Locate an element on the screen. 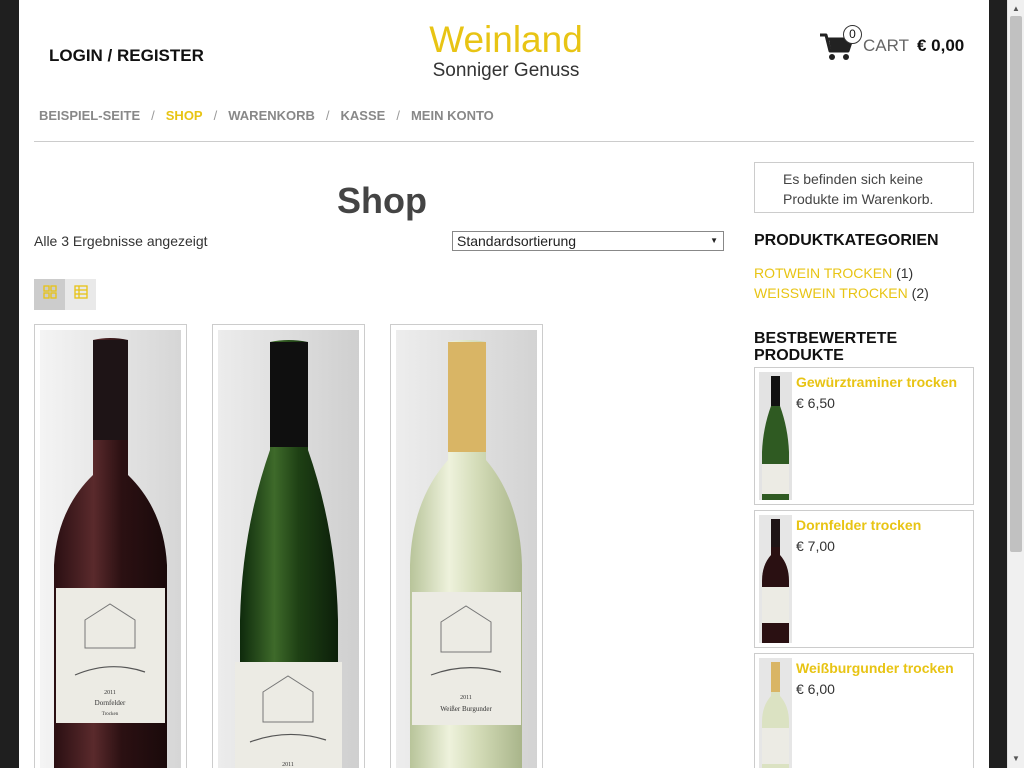 The image size is (1024, 768). category-item: WEISSWEIN TROCKEN (2) is located at coordinates (864, 293).